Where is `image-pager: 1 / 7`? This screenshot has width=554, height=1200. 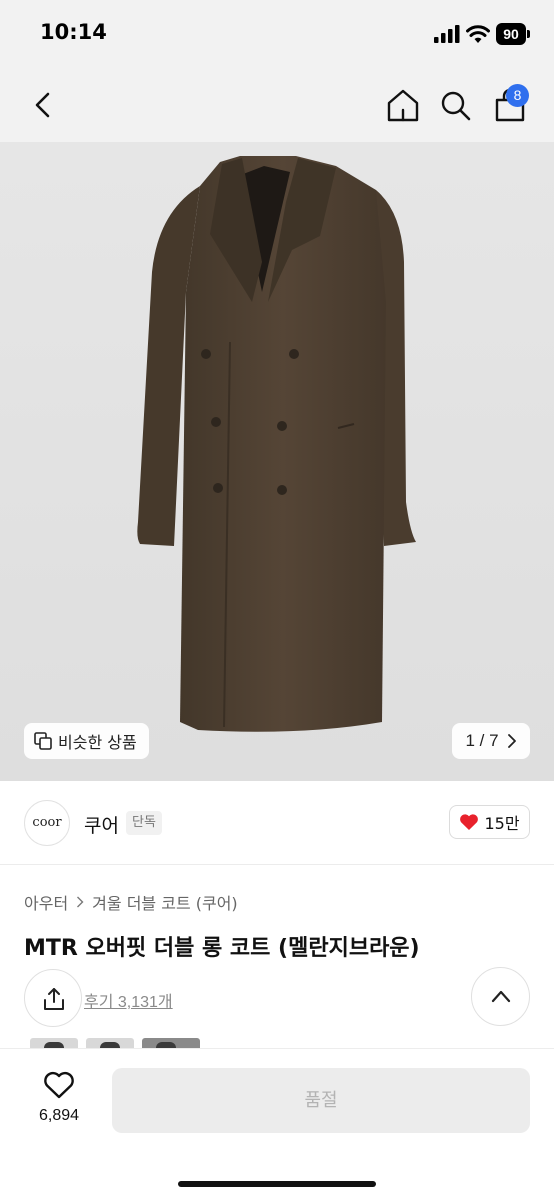 image-pager: 1 / 7 is located at coordinates (491, 741).